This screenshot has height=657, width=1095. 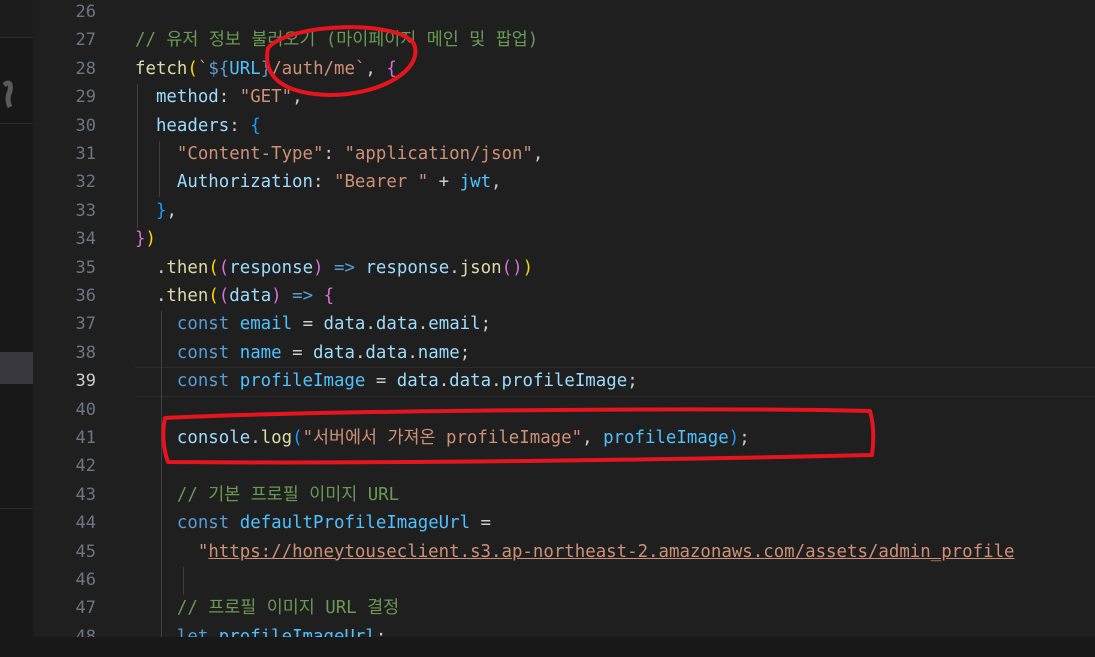 I want to click on code-line: const defaultProfileImageUrl =, so click(x=313, y=523).